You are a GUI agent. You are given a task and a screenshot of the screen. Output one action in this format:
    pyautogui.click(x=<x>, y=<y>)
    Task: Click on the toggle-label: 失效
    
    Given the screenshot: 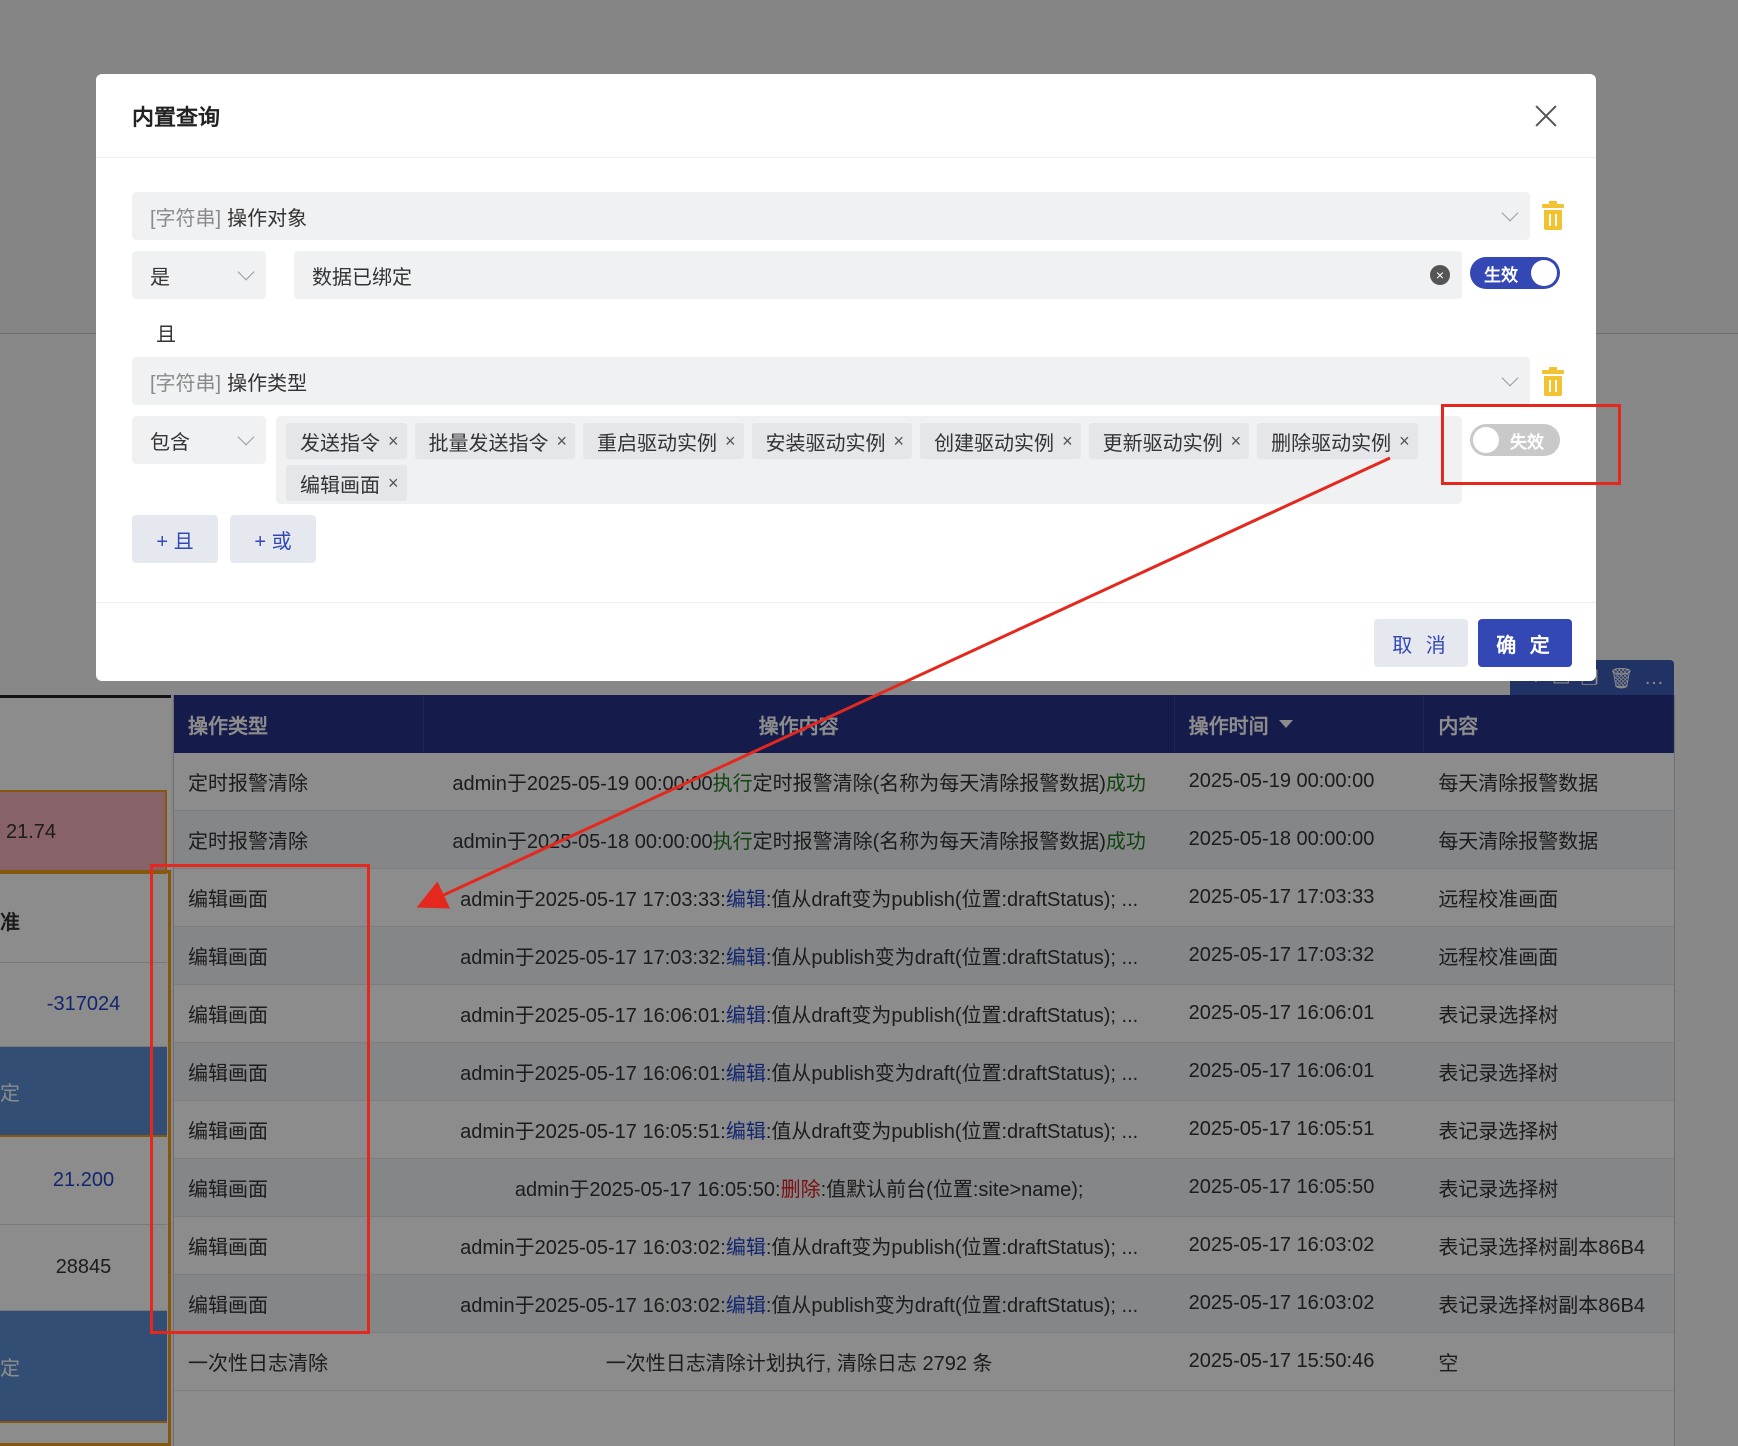 What is the action you would take?
    pyautogui.click(x=1527, y=442)
    